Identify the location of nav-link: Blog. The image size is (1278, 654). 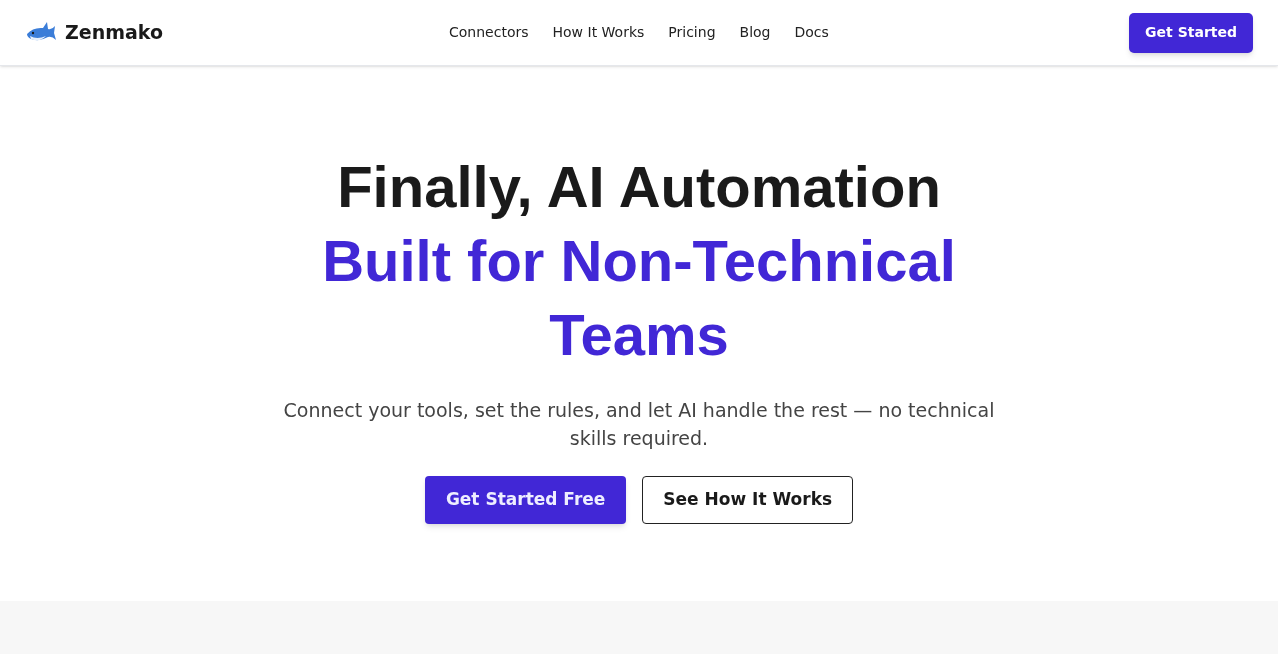
(755, 32).